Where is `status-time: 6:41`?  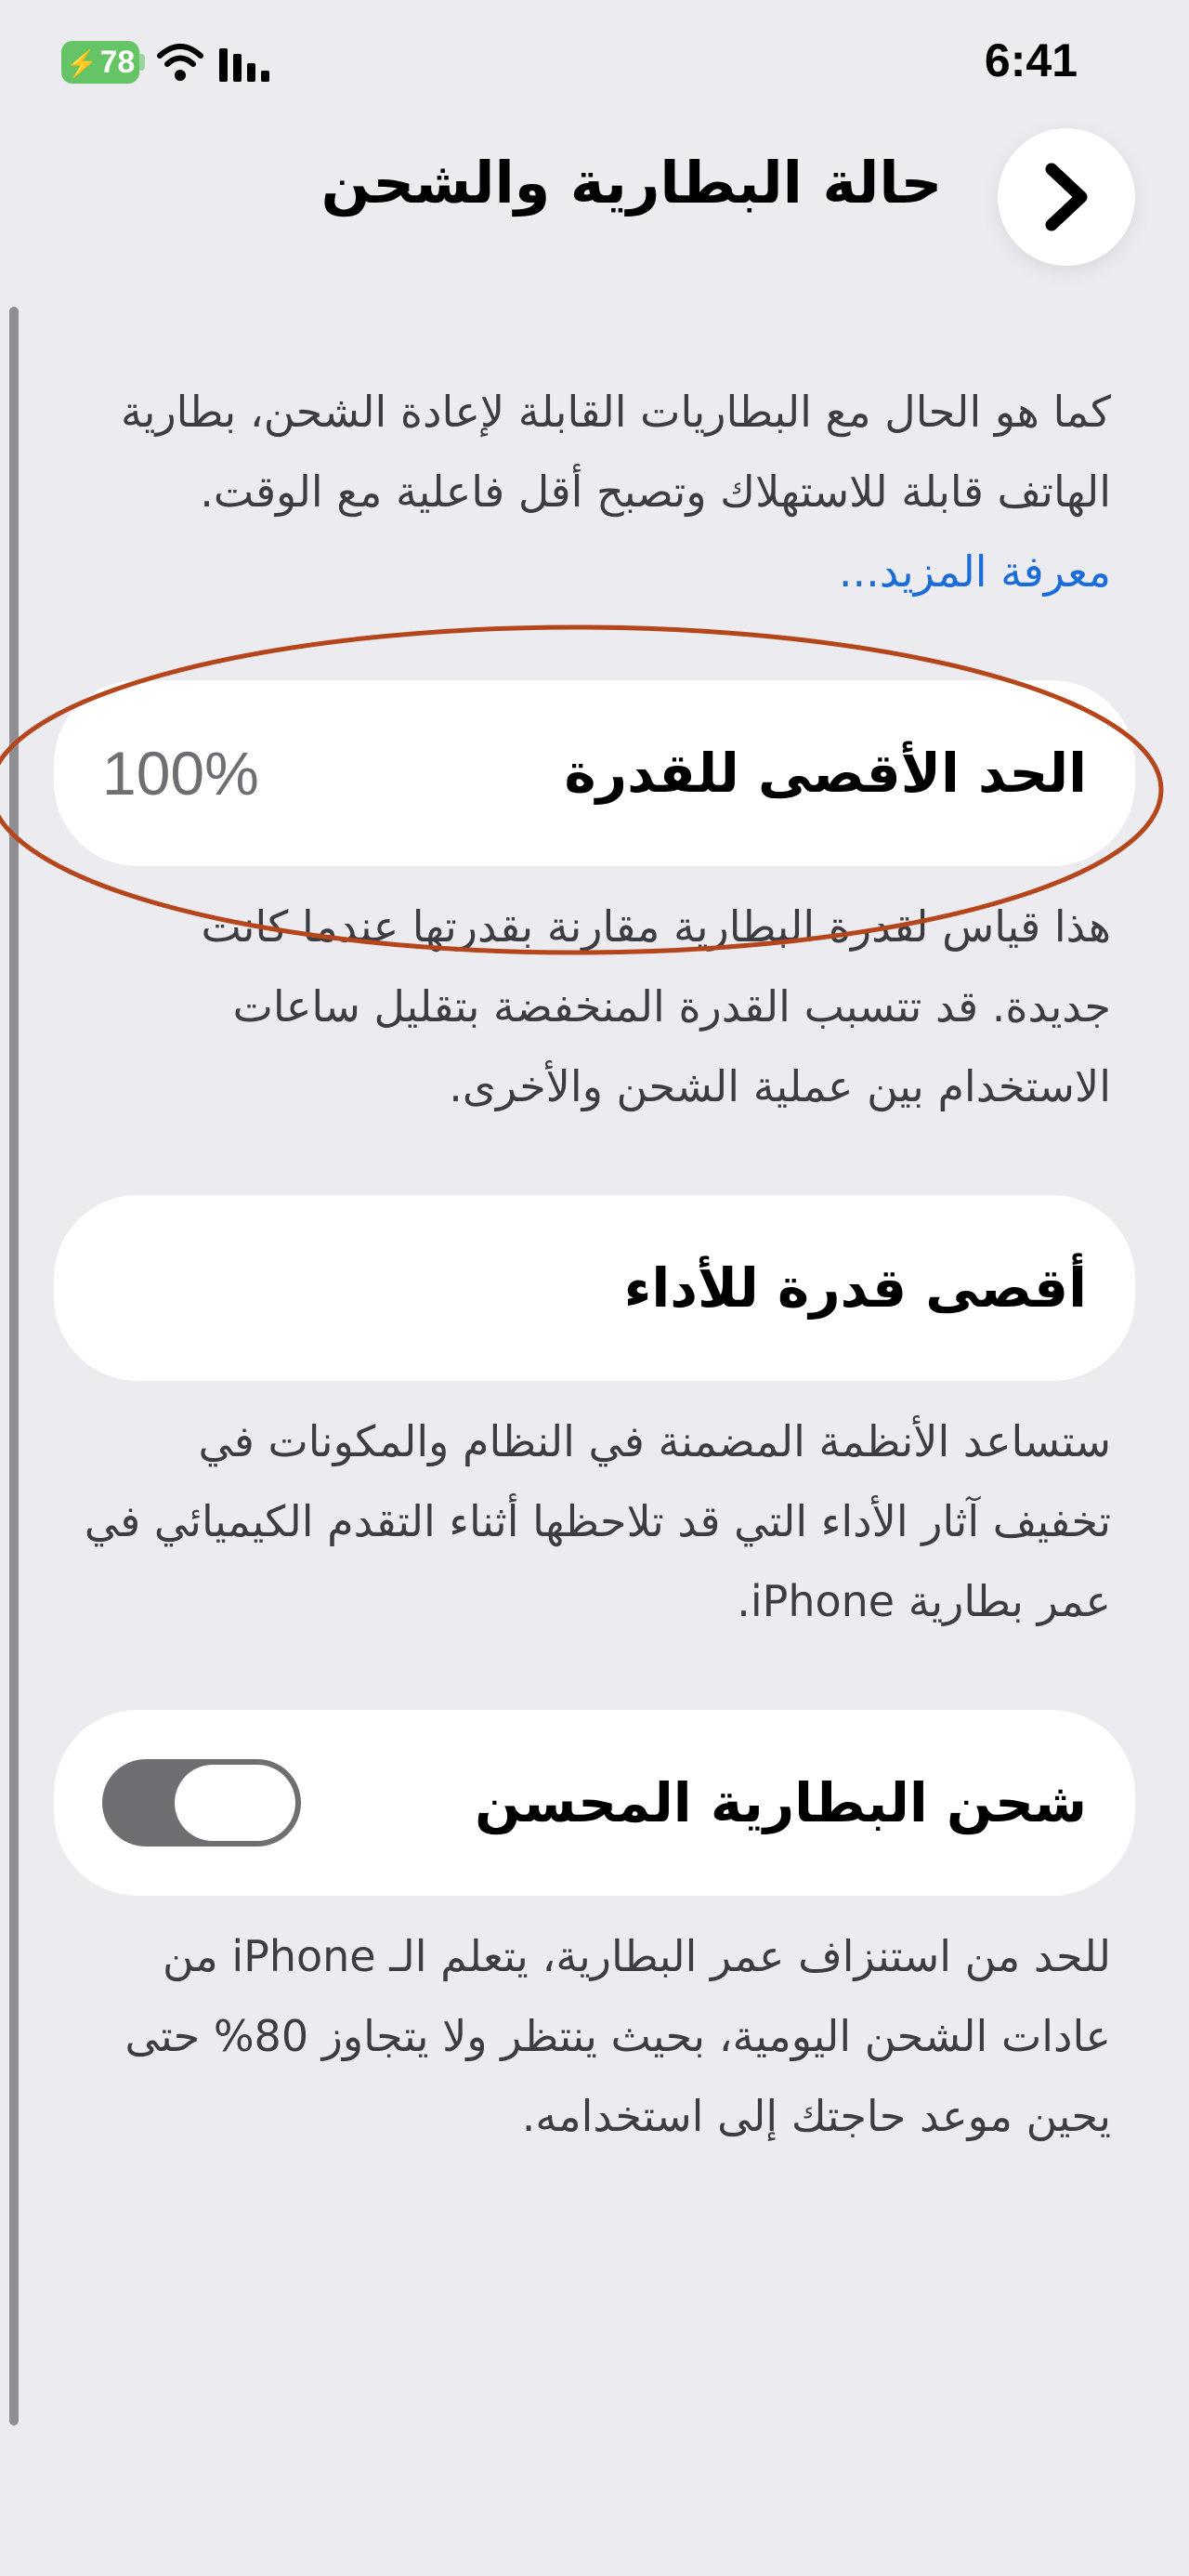 status-time: 6:41 is located at coordinates (1031, 60).